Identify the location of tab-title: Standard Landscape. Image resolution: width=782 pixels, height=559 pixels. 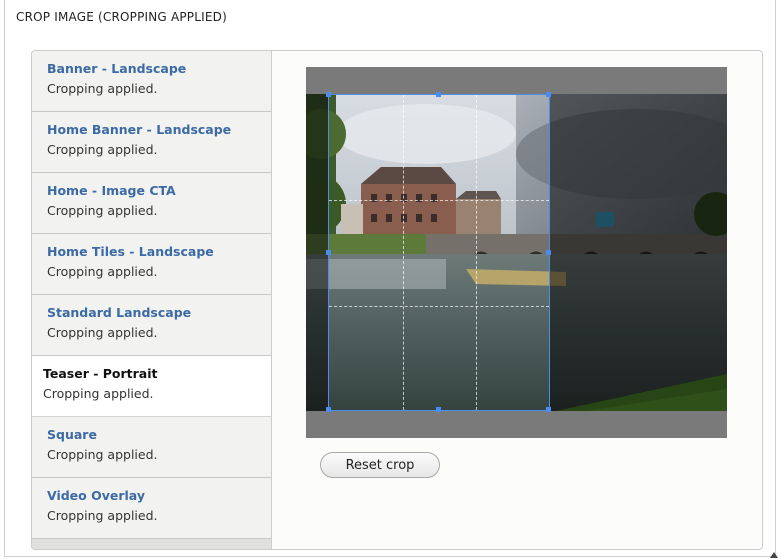
(119, 312).